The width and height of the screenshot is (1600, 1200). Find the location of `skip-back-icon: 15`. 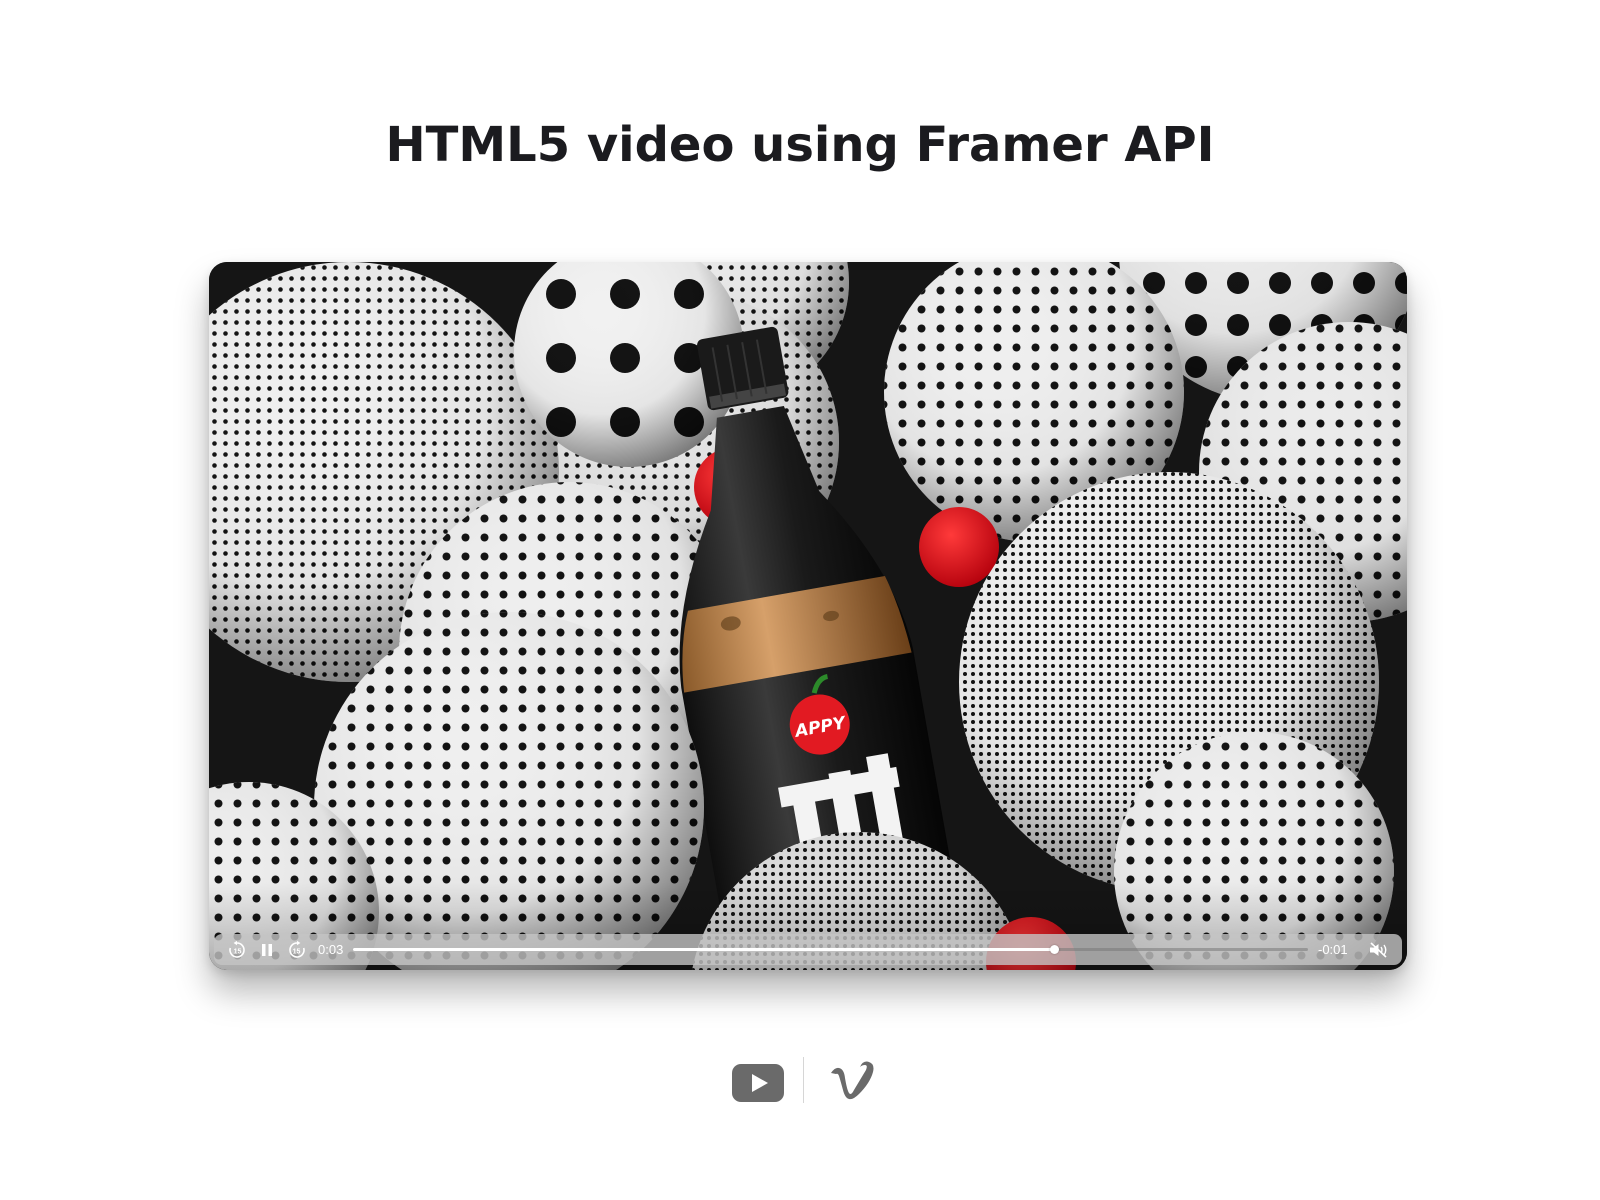

skip-back-icon: 15 is located at coordinates (237, 949).